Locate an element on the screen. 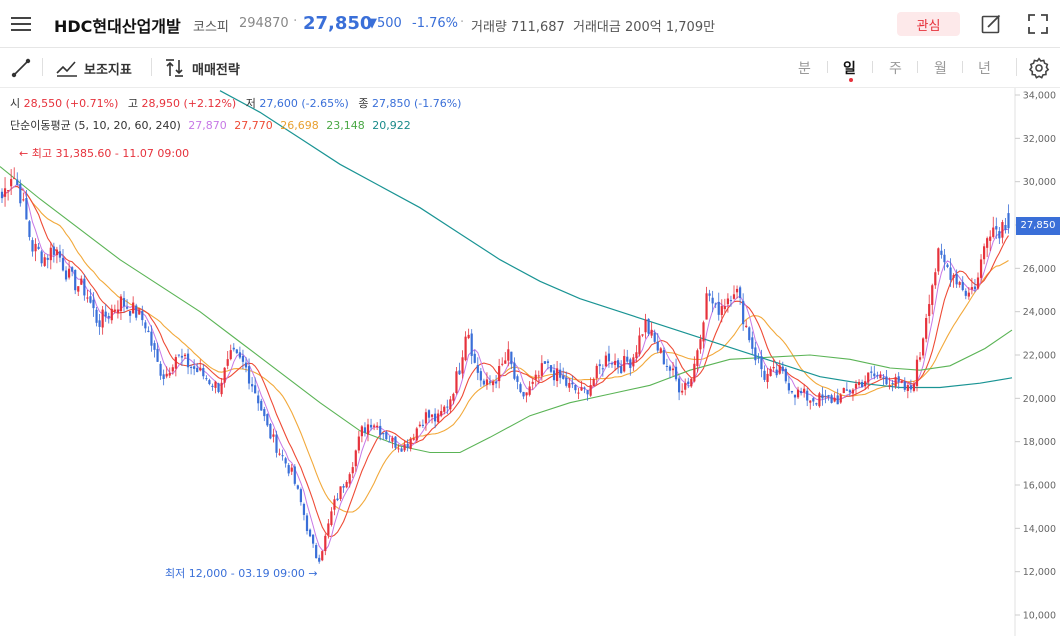  gear-icon is located at coordinates (1039, 68).